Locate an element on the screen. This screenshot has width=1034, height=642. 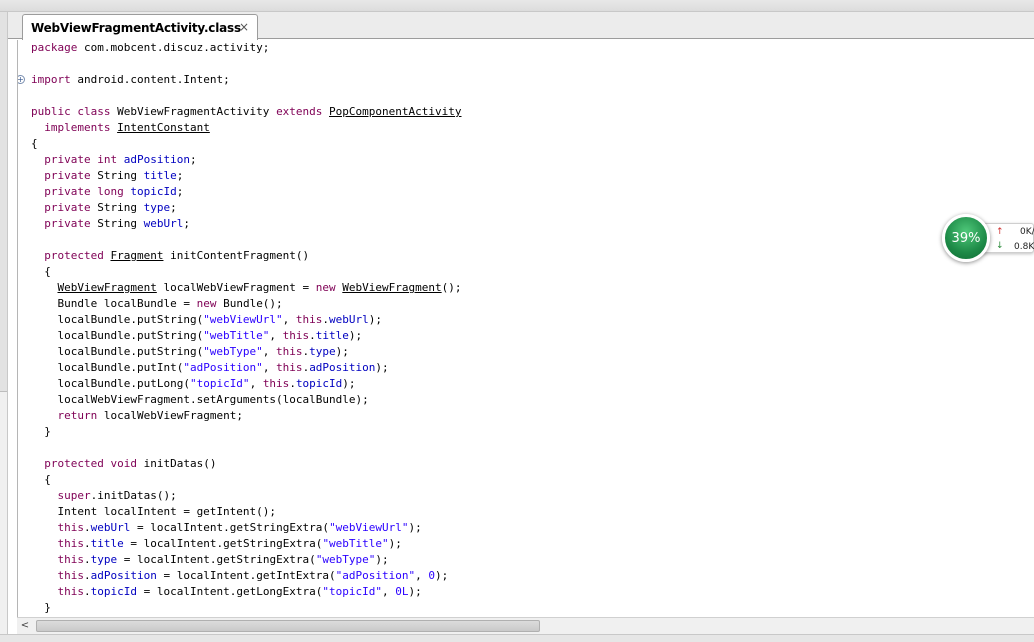
code-token: extends is located at coordinates (299, 111).